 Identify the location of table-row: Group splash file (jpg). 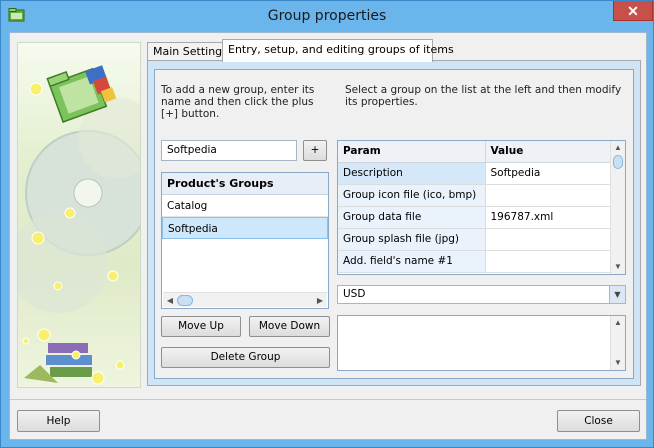
(475, 239).